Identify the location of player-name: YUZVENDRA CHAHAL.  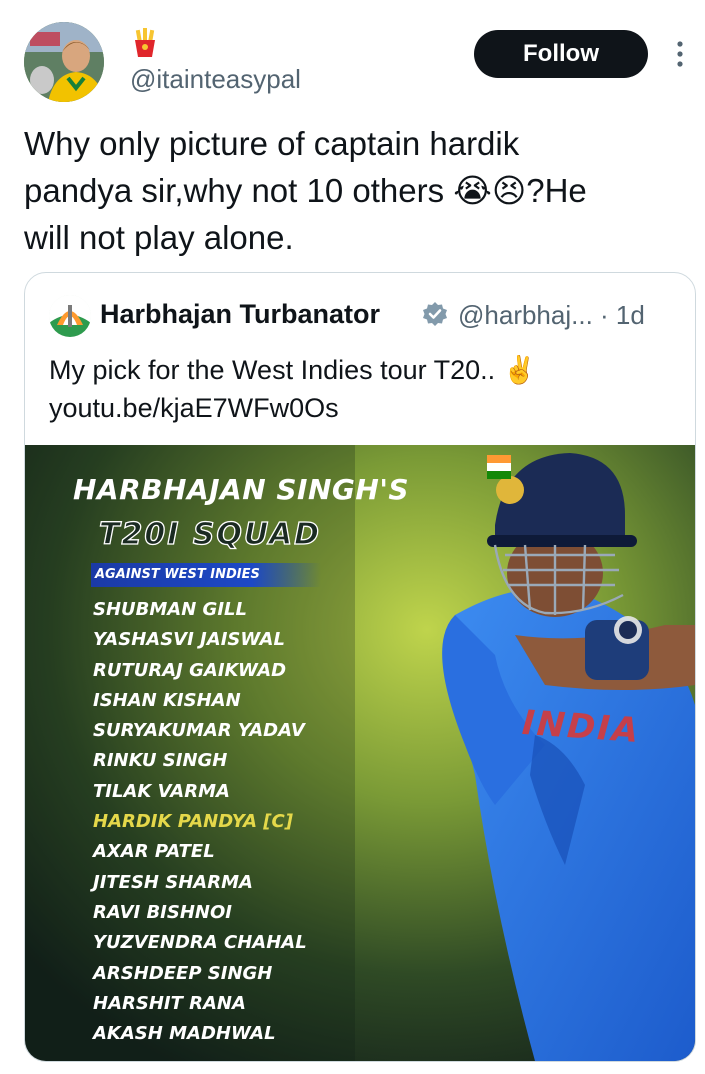
(200, 943).